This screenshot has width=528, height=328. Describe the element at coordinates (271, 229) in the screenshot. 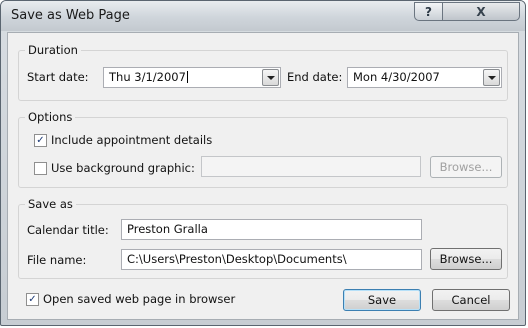

I see `calendar-title-input: Preston Gralla` at that location.